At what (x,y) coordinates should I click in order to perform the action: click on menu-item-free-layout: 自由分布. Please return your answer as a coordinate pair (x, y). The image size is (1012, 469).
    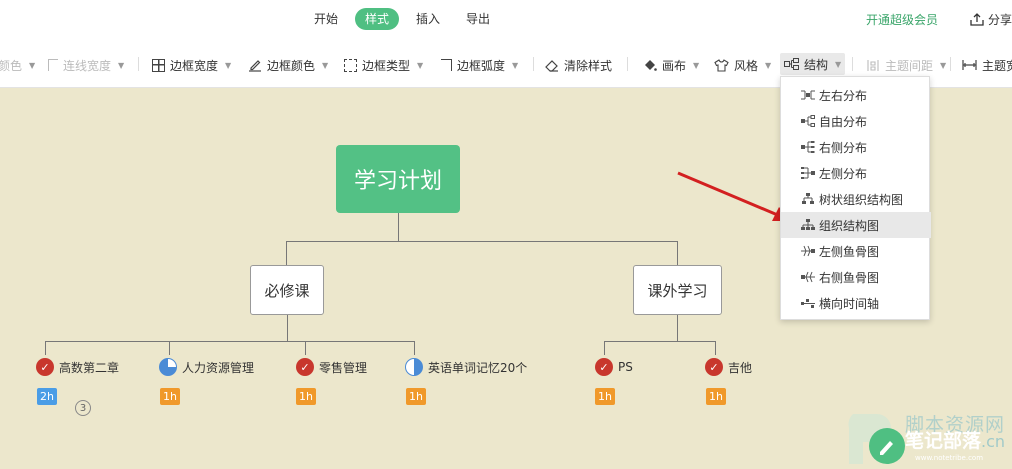
    Looking at the image, I should click on (856, 121).